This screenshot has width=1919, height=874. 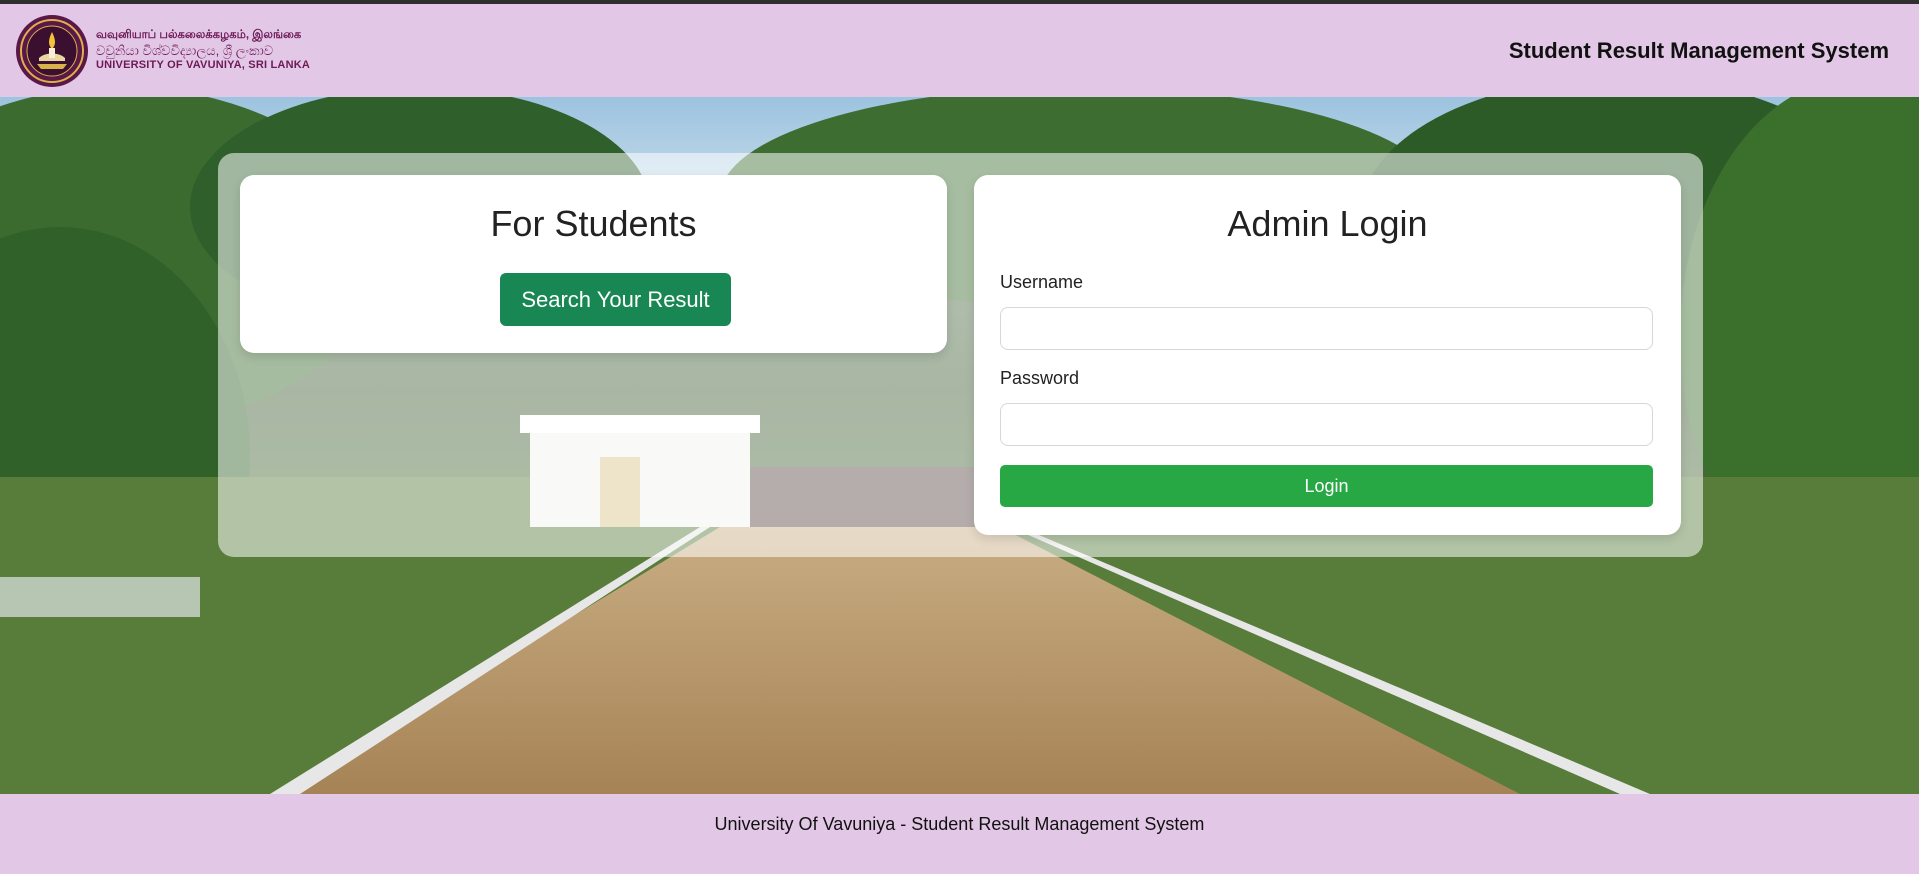 What do you see at coordinates (1326, 486) in the screenshot?
I see `login-button: Login` at bounding box center [1326, 486].